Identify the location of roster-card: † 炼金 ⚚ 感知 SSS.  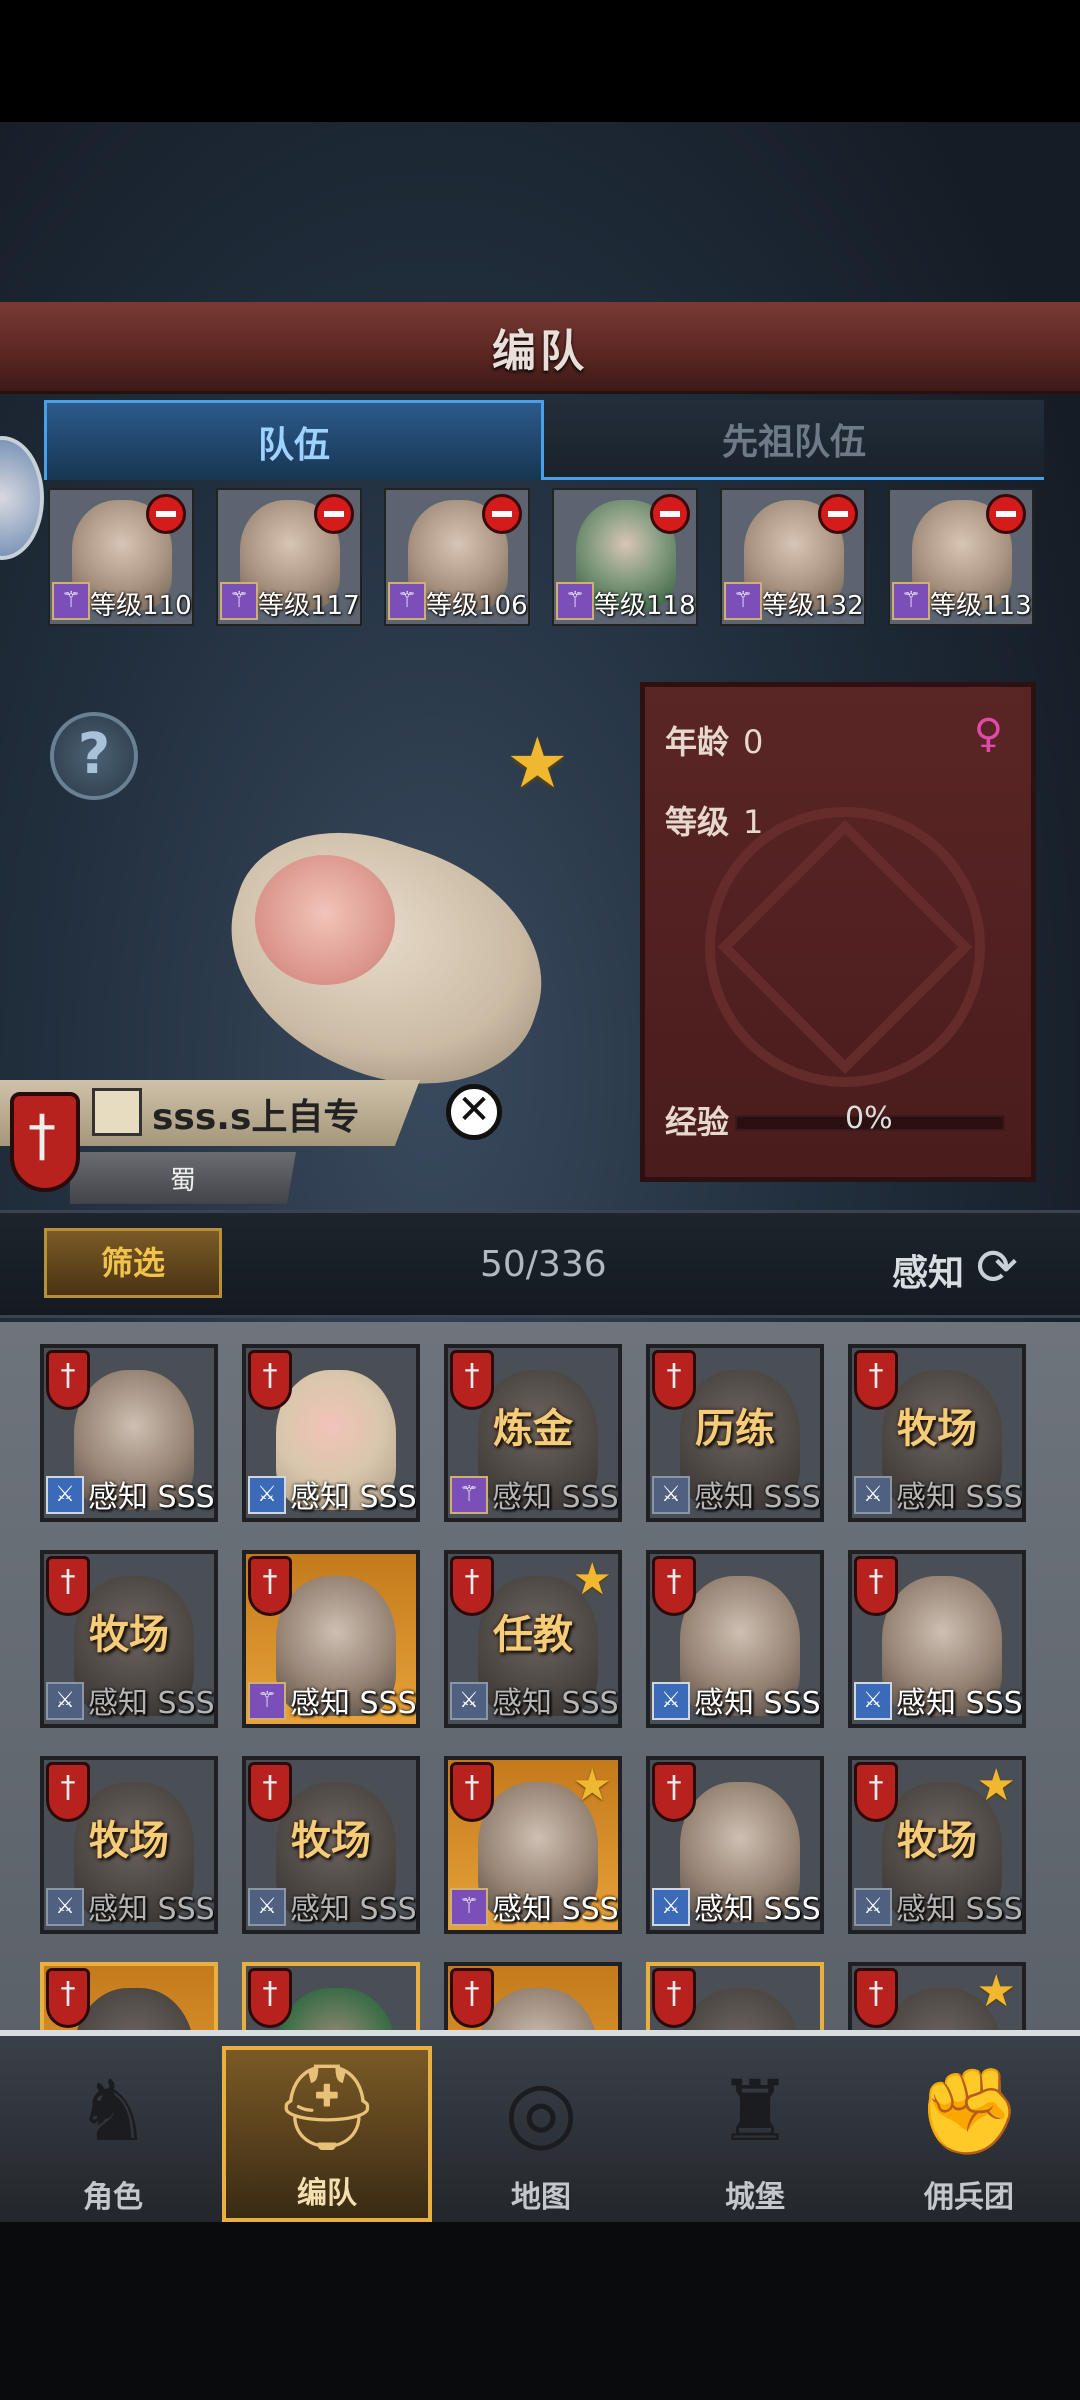
(533, 1433).